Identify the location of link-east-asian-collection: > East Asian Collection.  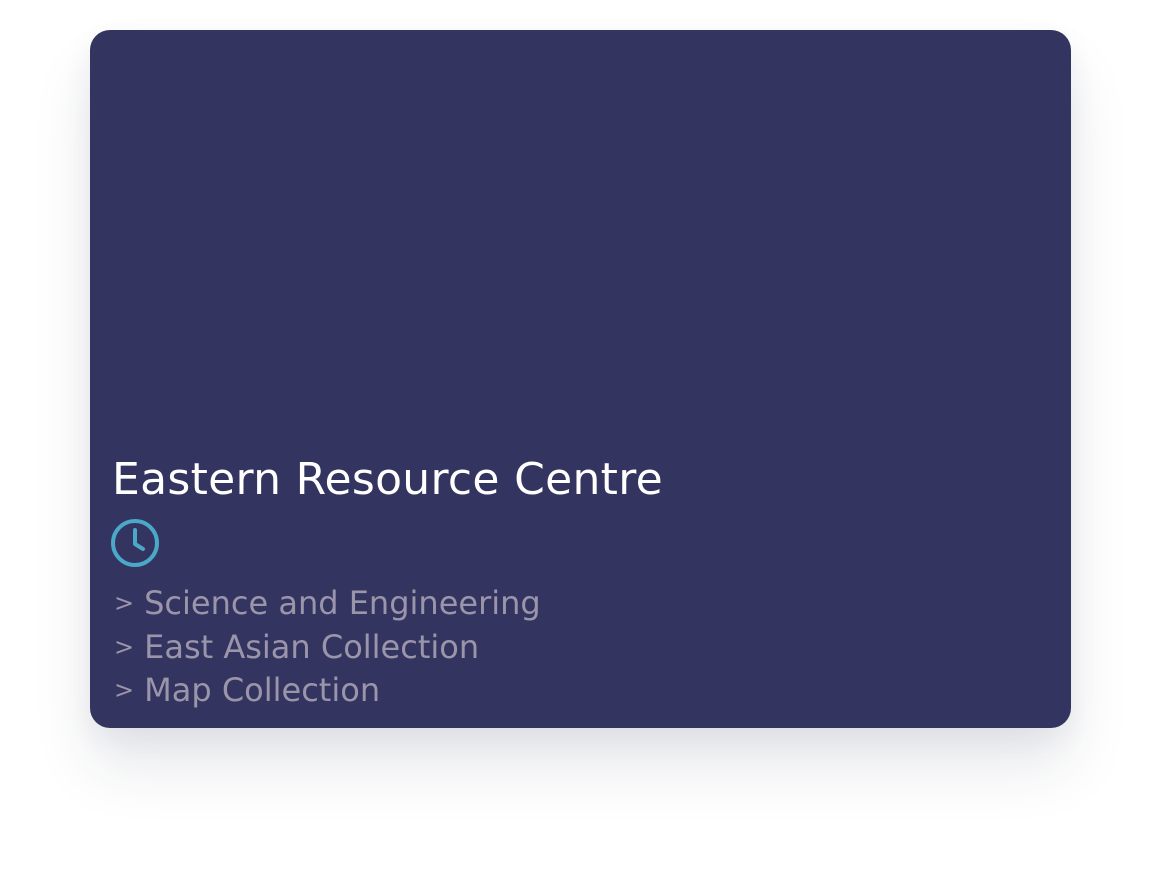
(327, 648).